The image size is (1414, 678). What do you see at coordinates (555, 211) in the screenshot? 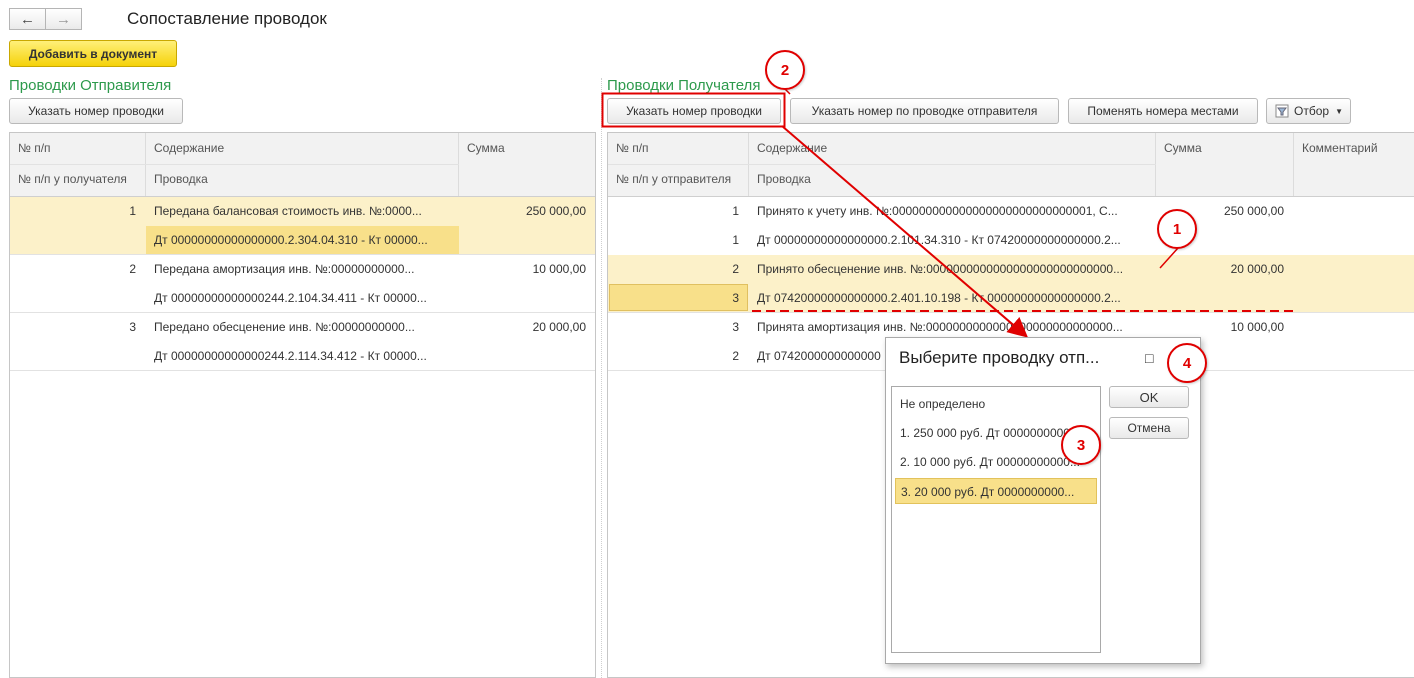
I see `row-sum: 250 000,00` at bounding box center [555, 211].